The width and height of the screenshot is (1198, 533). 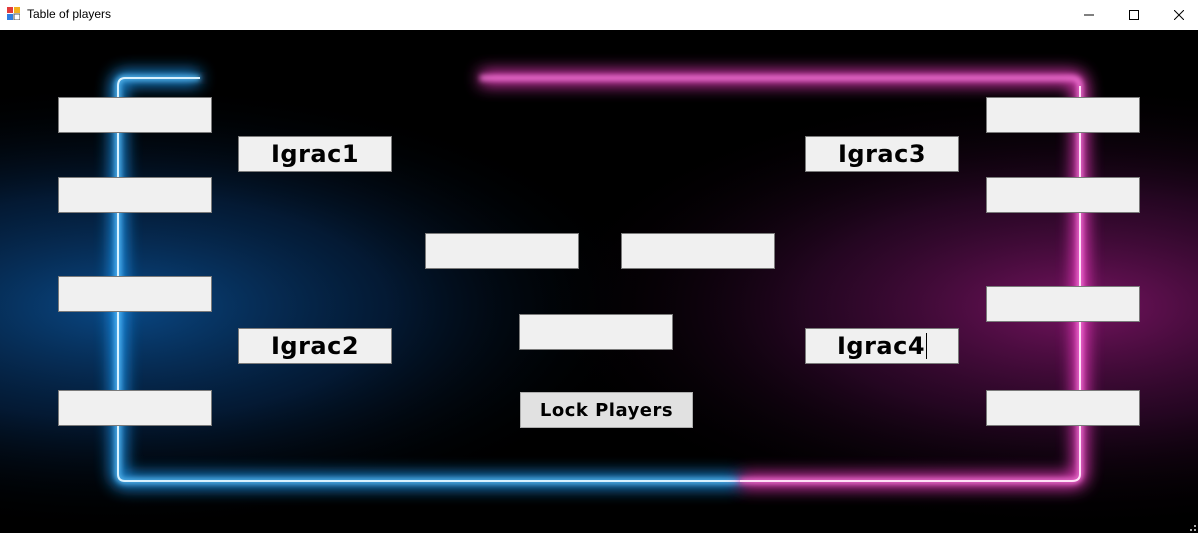 I want to click on maximize-button, so click(x=1134, y=15).